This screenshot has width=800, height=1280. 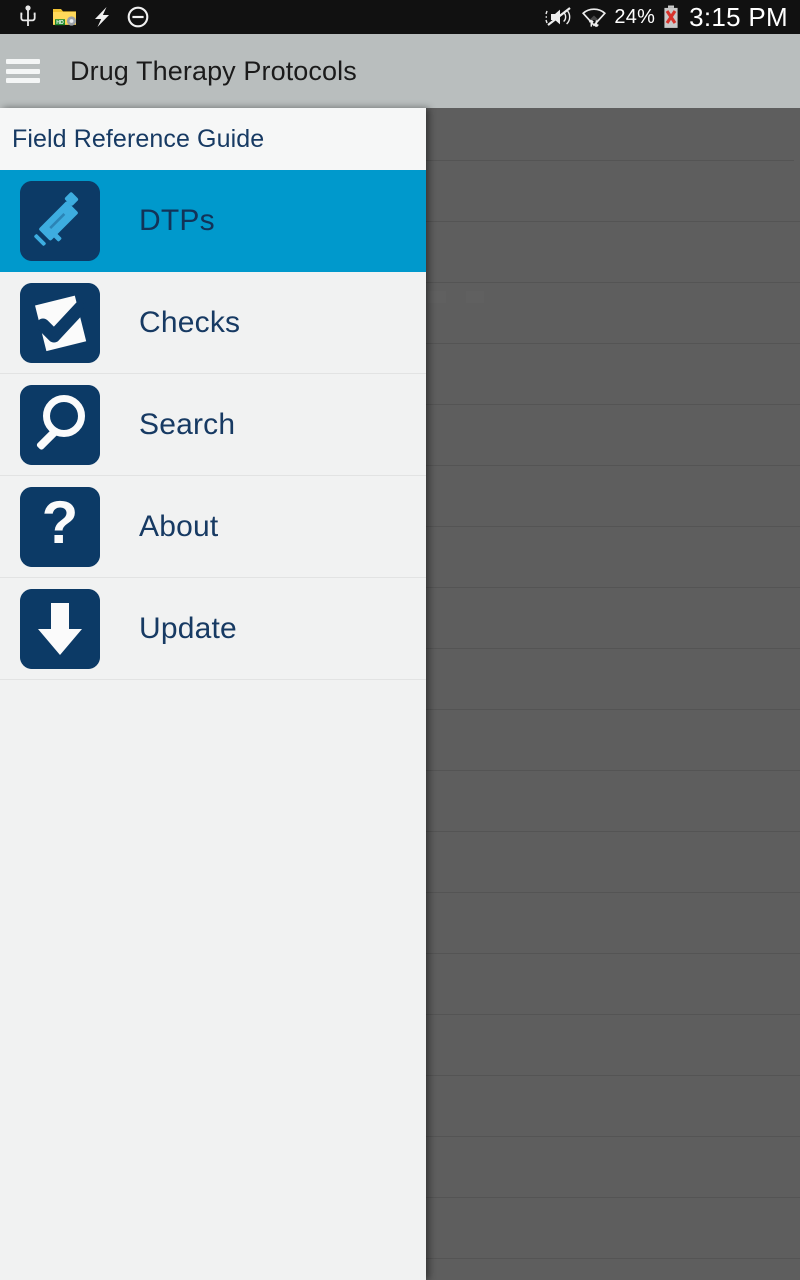 I want to click on question-mark-icon: ?, so click(x=60, y=526).